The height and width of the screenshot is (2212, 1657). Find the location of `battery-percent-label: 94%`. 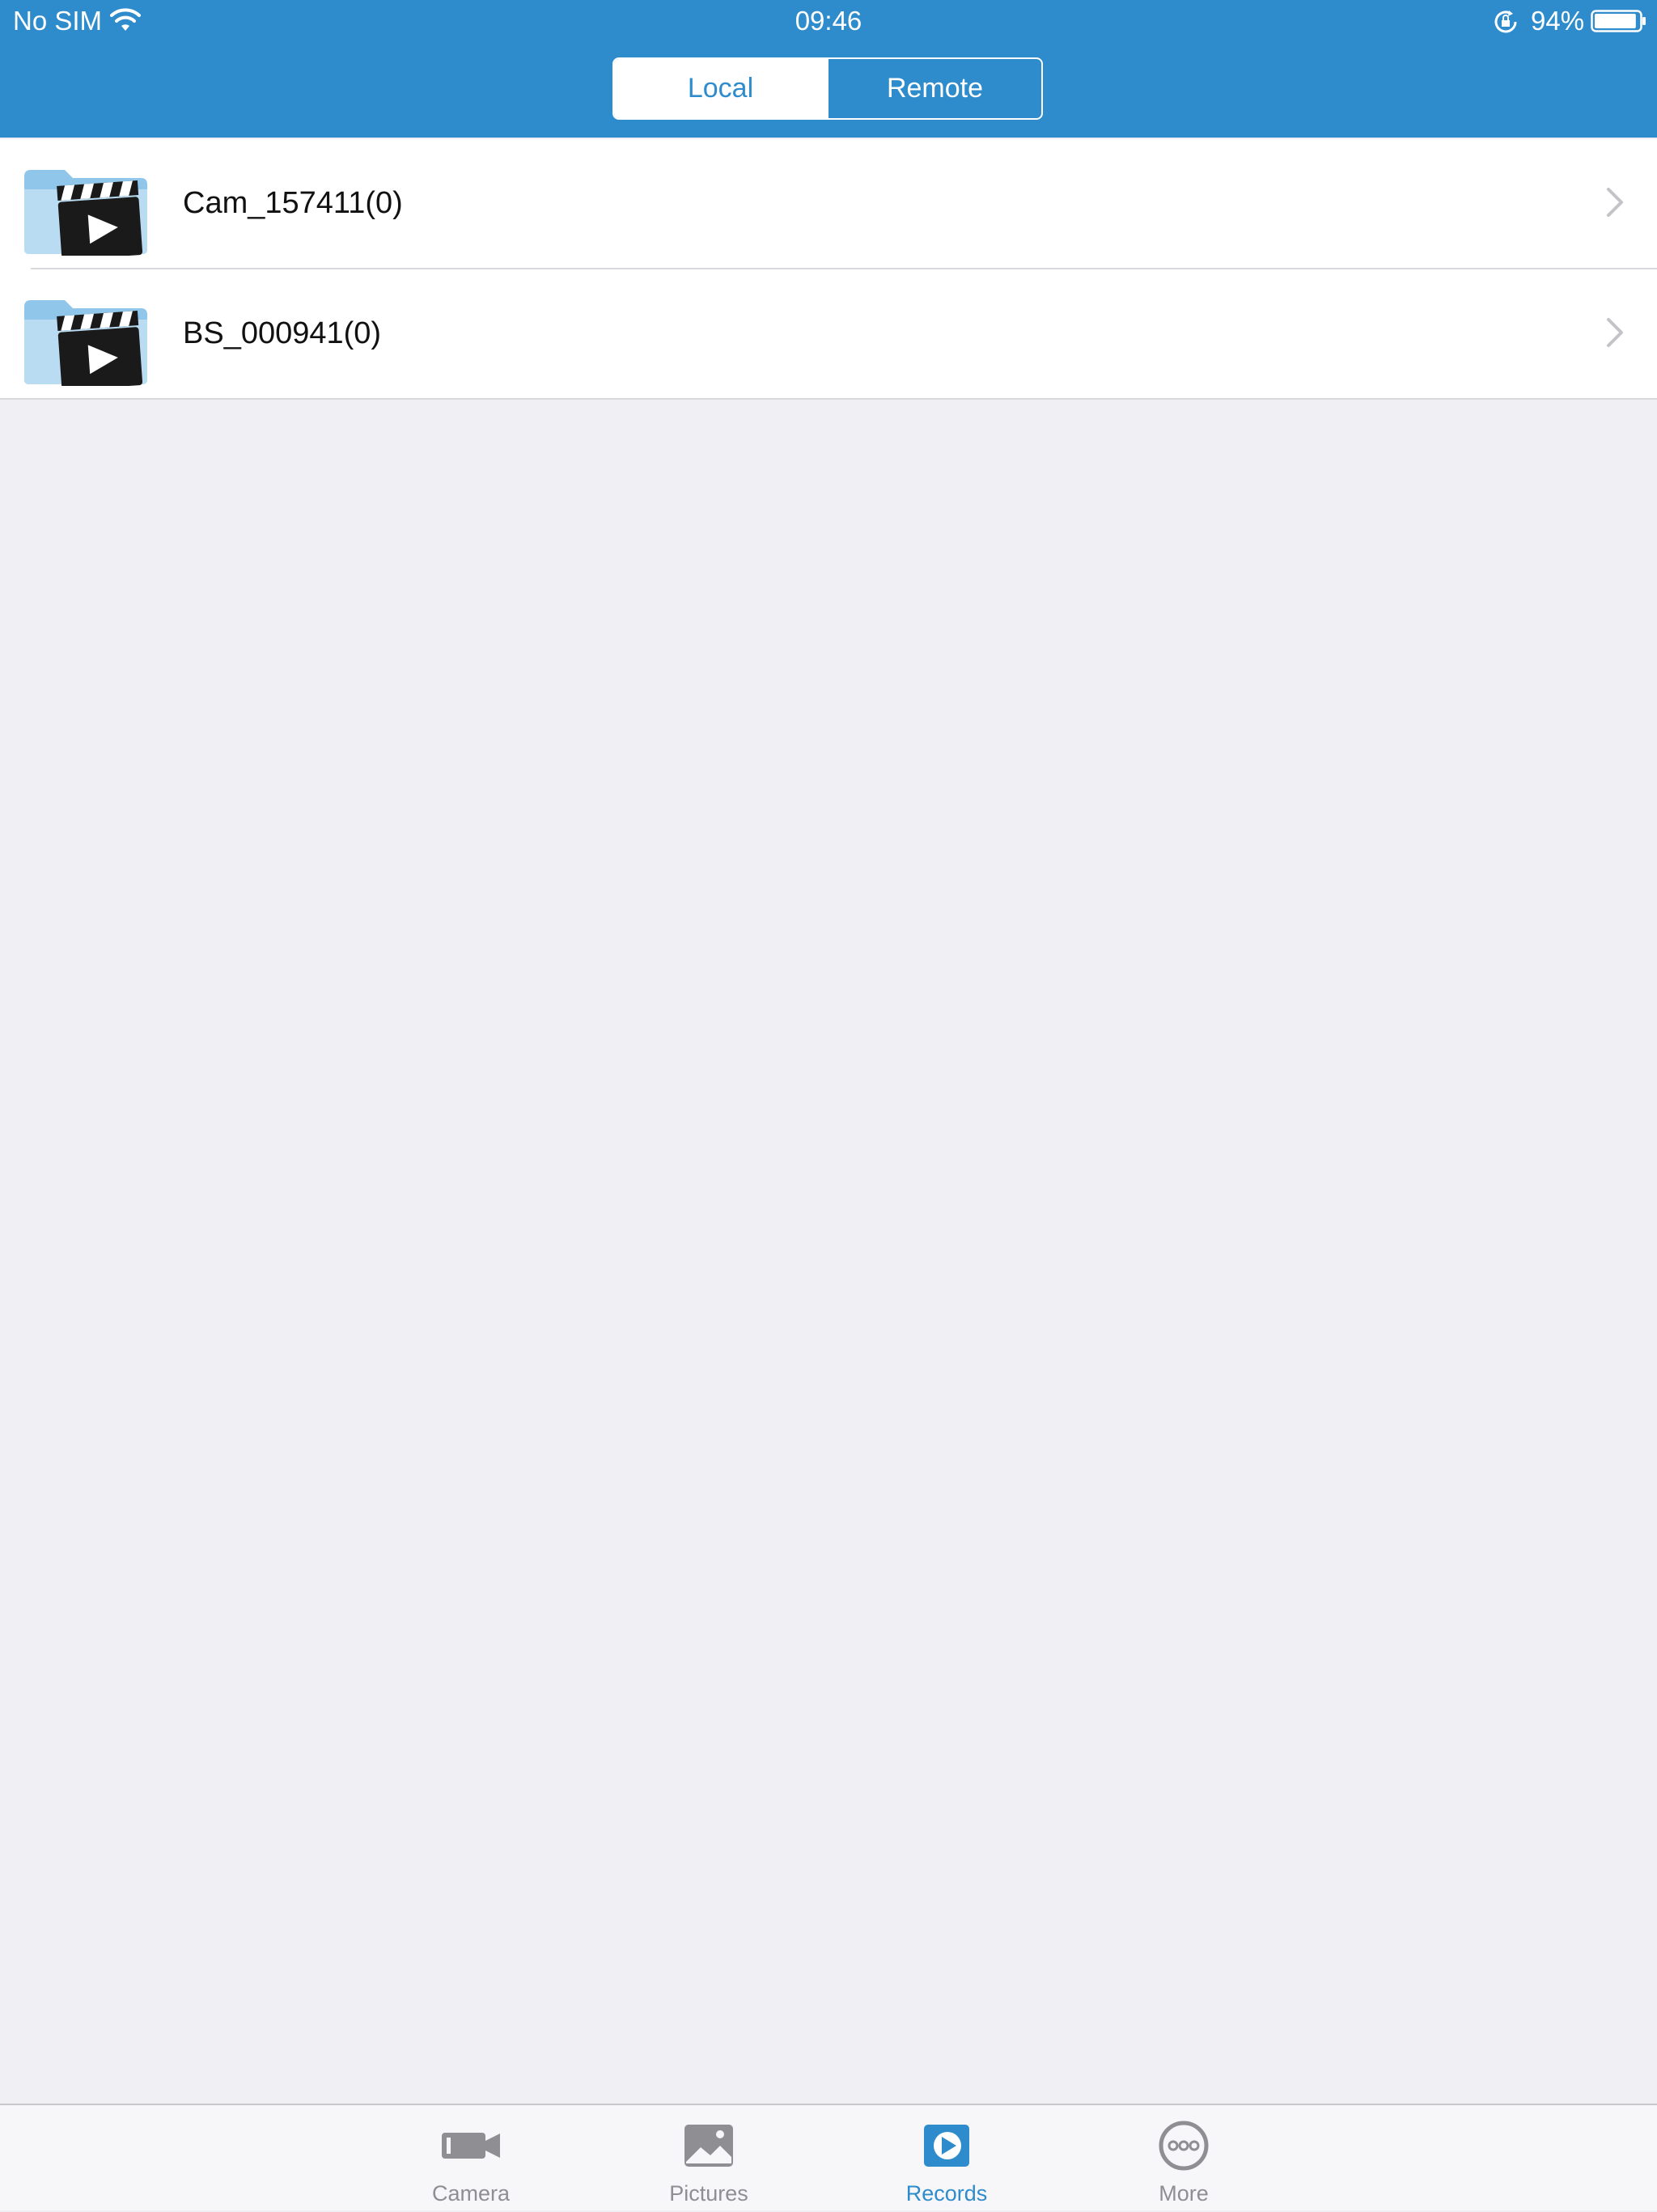

battery-percent-label: 94% is located at coordinates (1558, 21).